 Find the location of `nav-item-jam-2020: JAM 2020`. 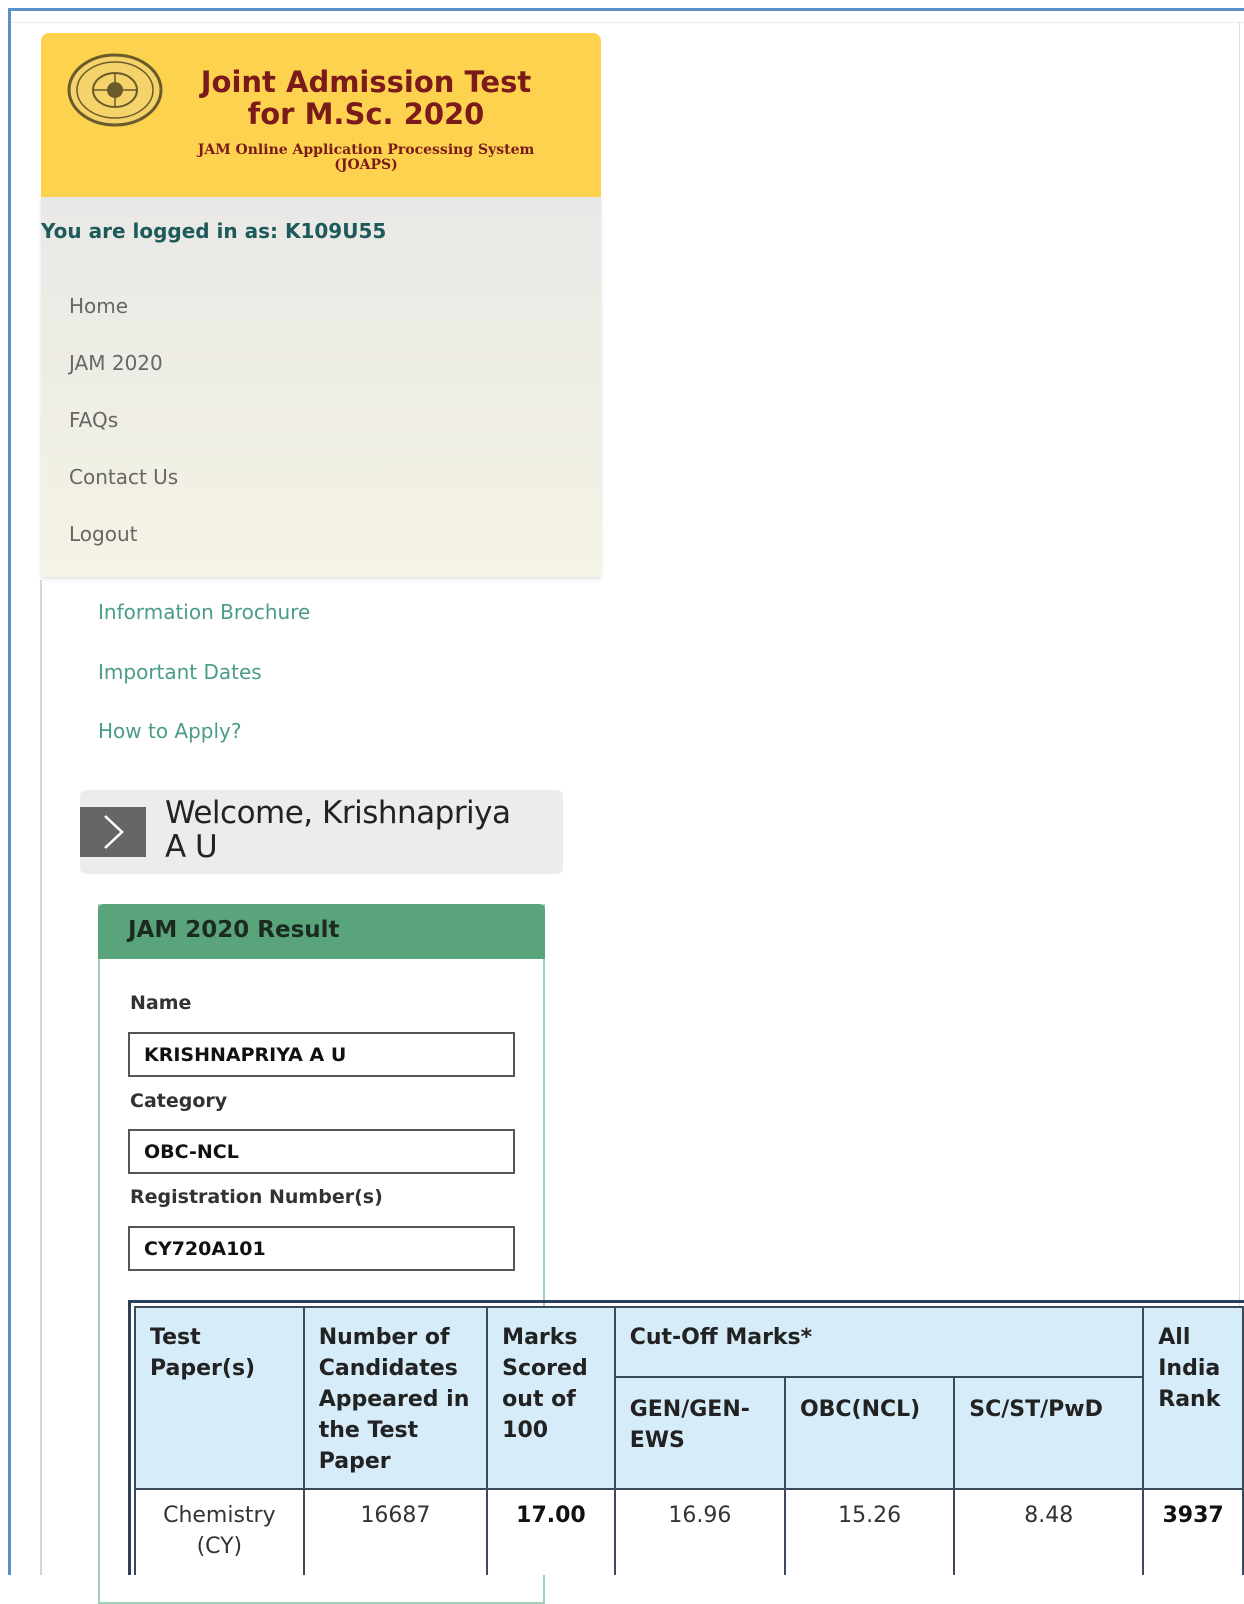

nav-item-jam-2020: JAM 2020 is located at coordinates (116, 363).